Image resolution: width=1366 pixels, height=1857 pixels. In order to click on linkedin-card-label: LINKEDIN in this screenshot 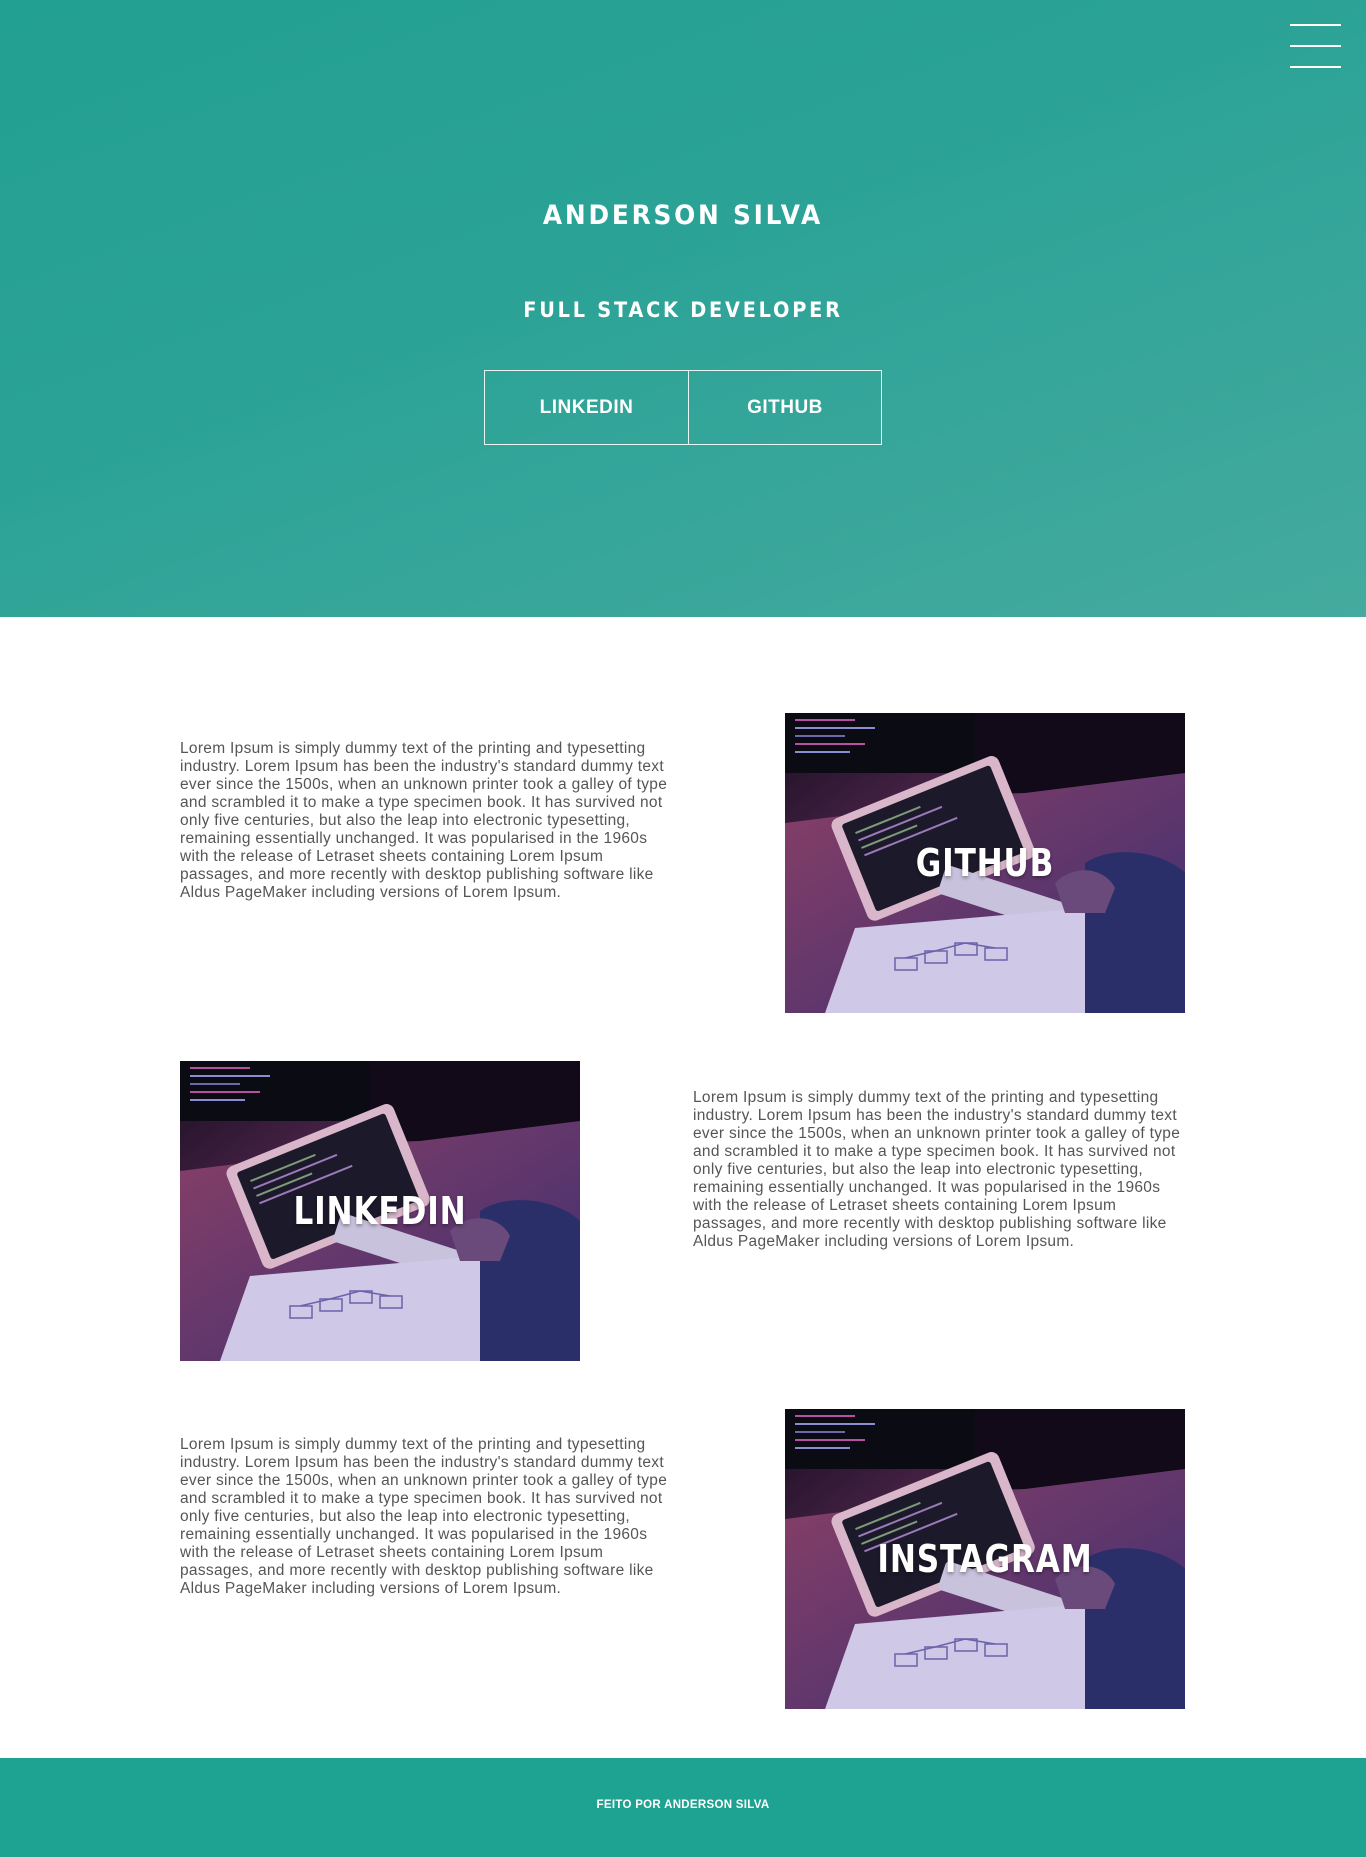, I will do `click(380, 1211)`.